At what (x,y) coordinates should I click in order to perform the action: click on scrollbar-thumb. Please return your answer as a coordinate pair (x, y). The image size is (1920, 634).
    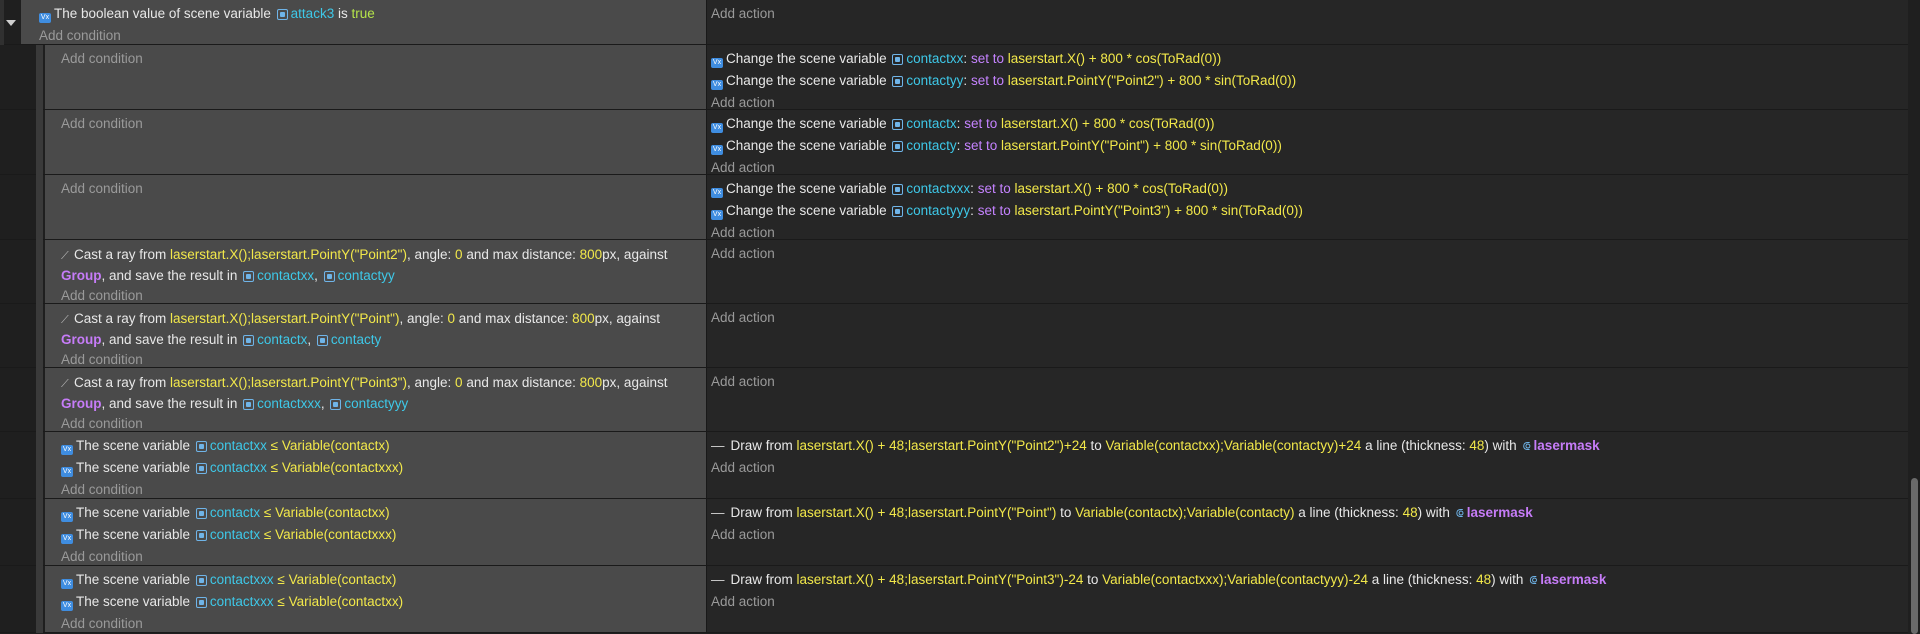
    Looking at the image, I should click on (1914, 556).